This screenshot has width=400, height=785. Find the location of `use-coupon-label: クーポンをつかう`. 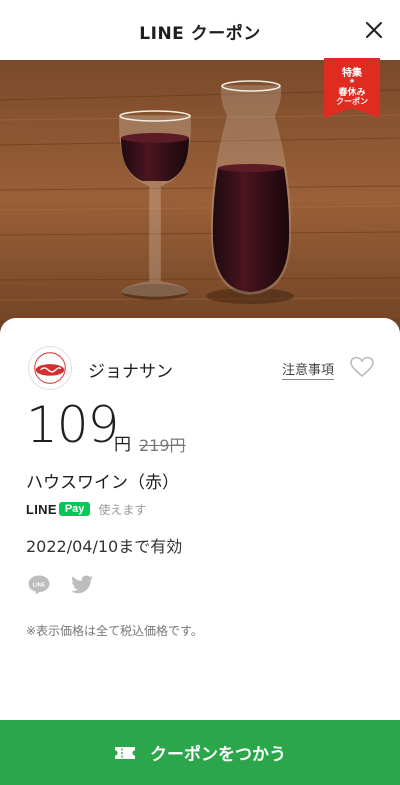

use-coupon-label: クーポンをつかう is located at coordinates (218, 755).